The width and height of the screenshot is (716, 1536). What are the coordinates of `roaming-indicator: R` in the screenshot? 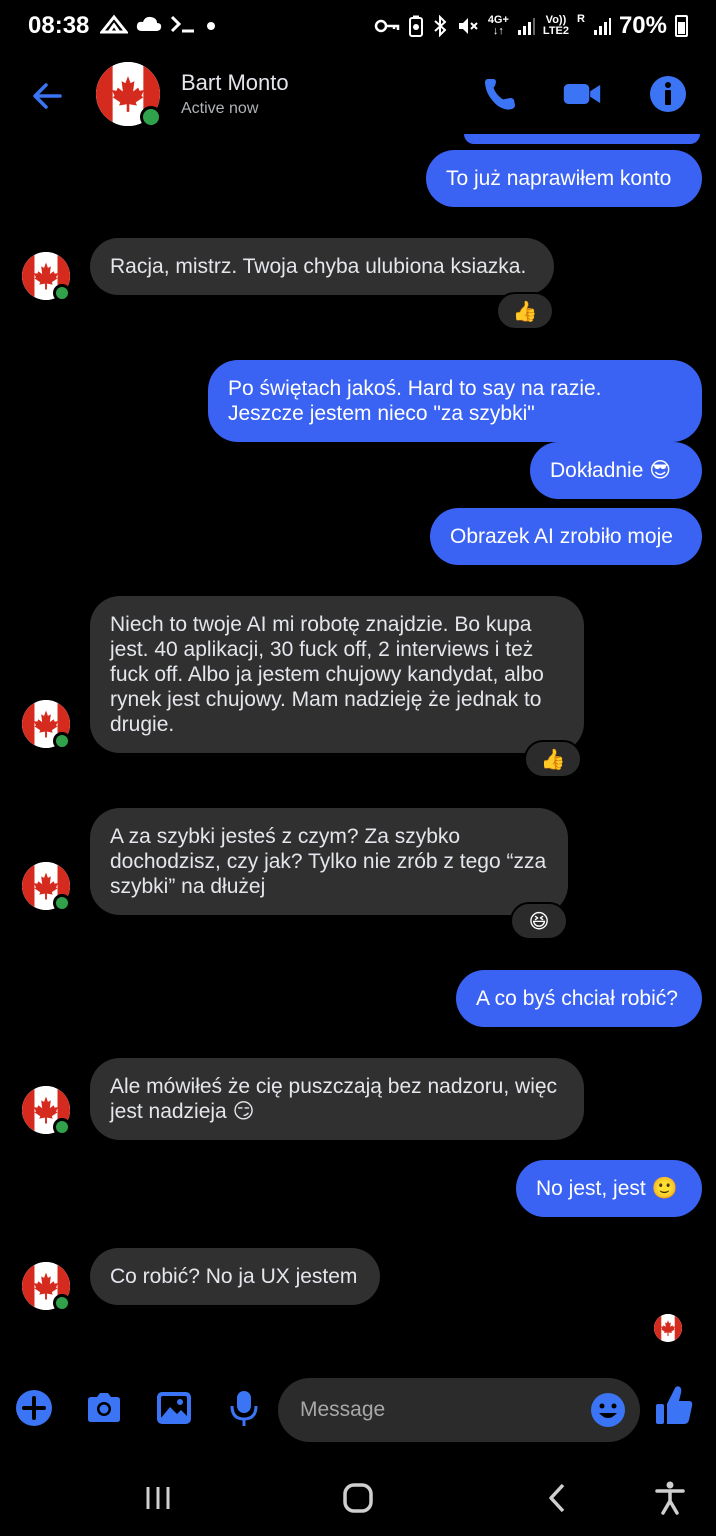 It's located at (581, 19).